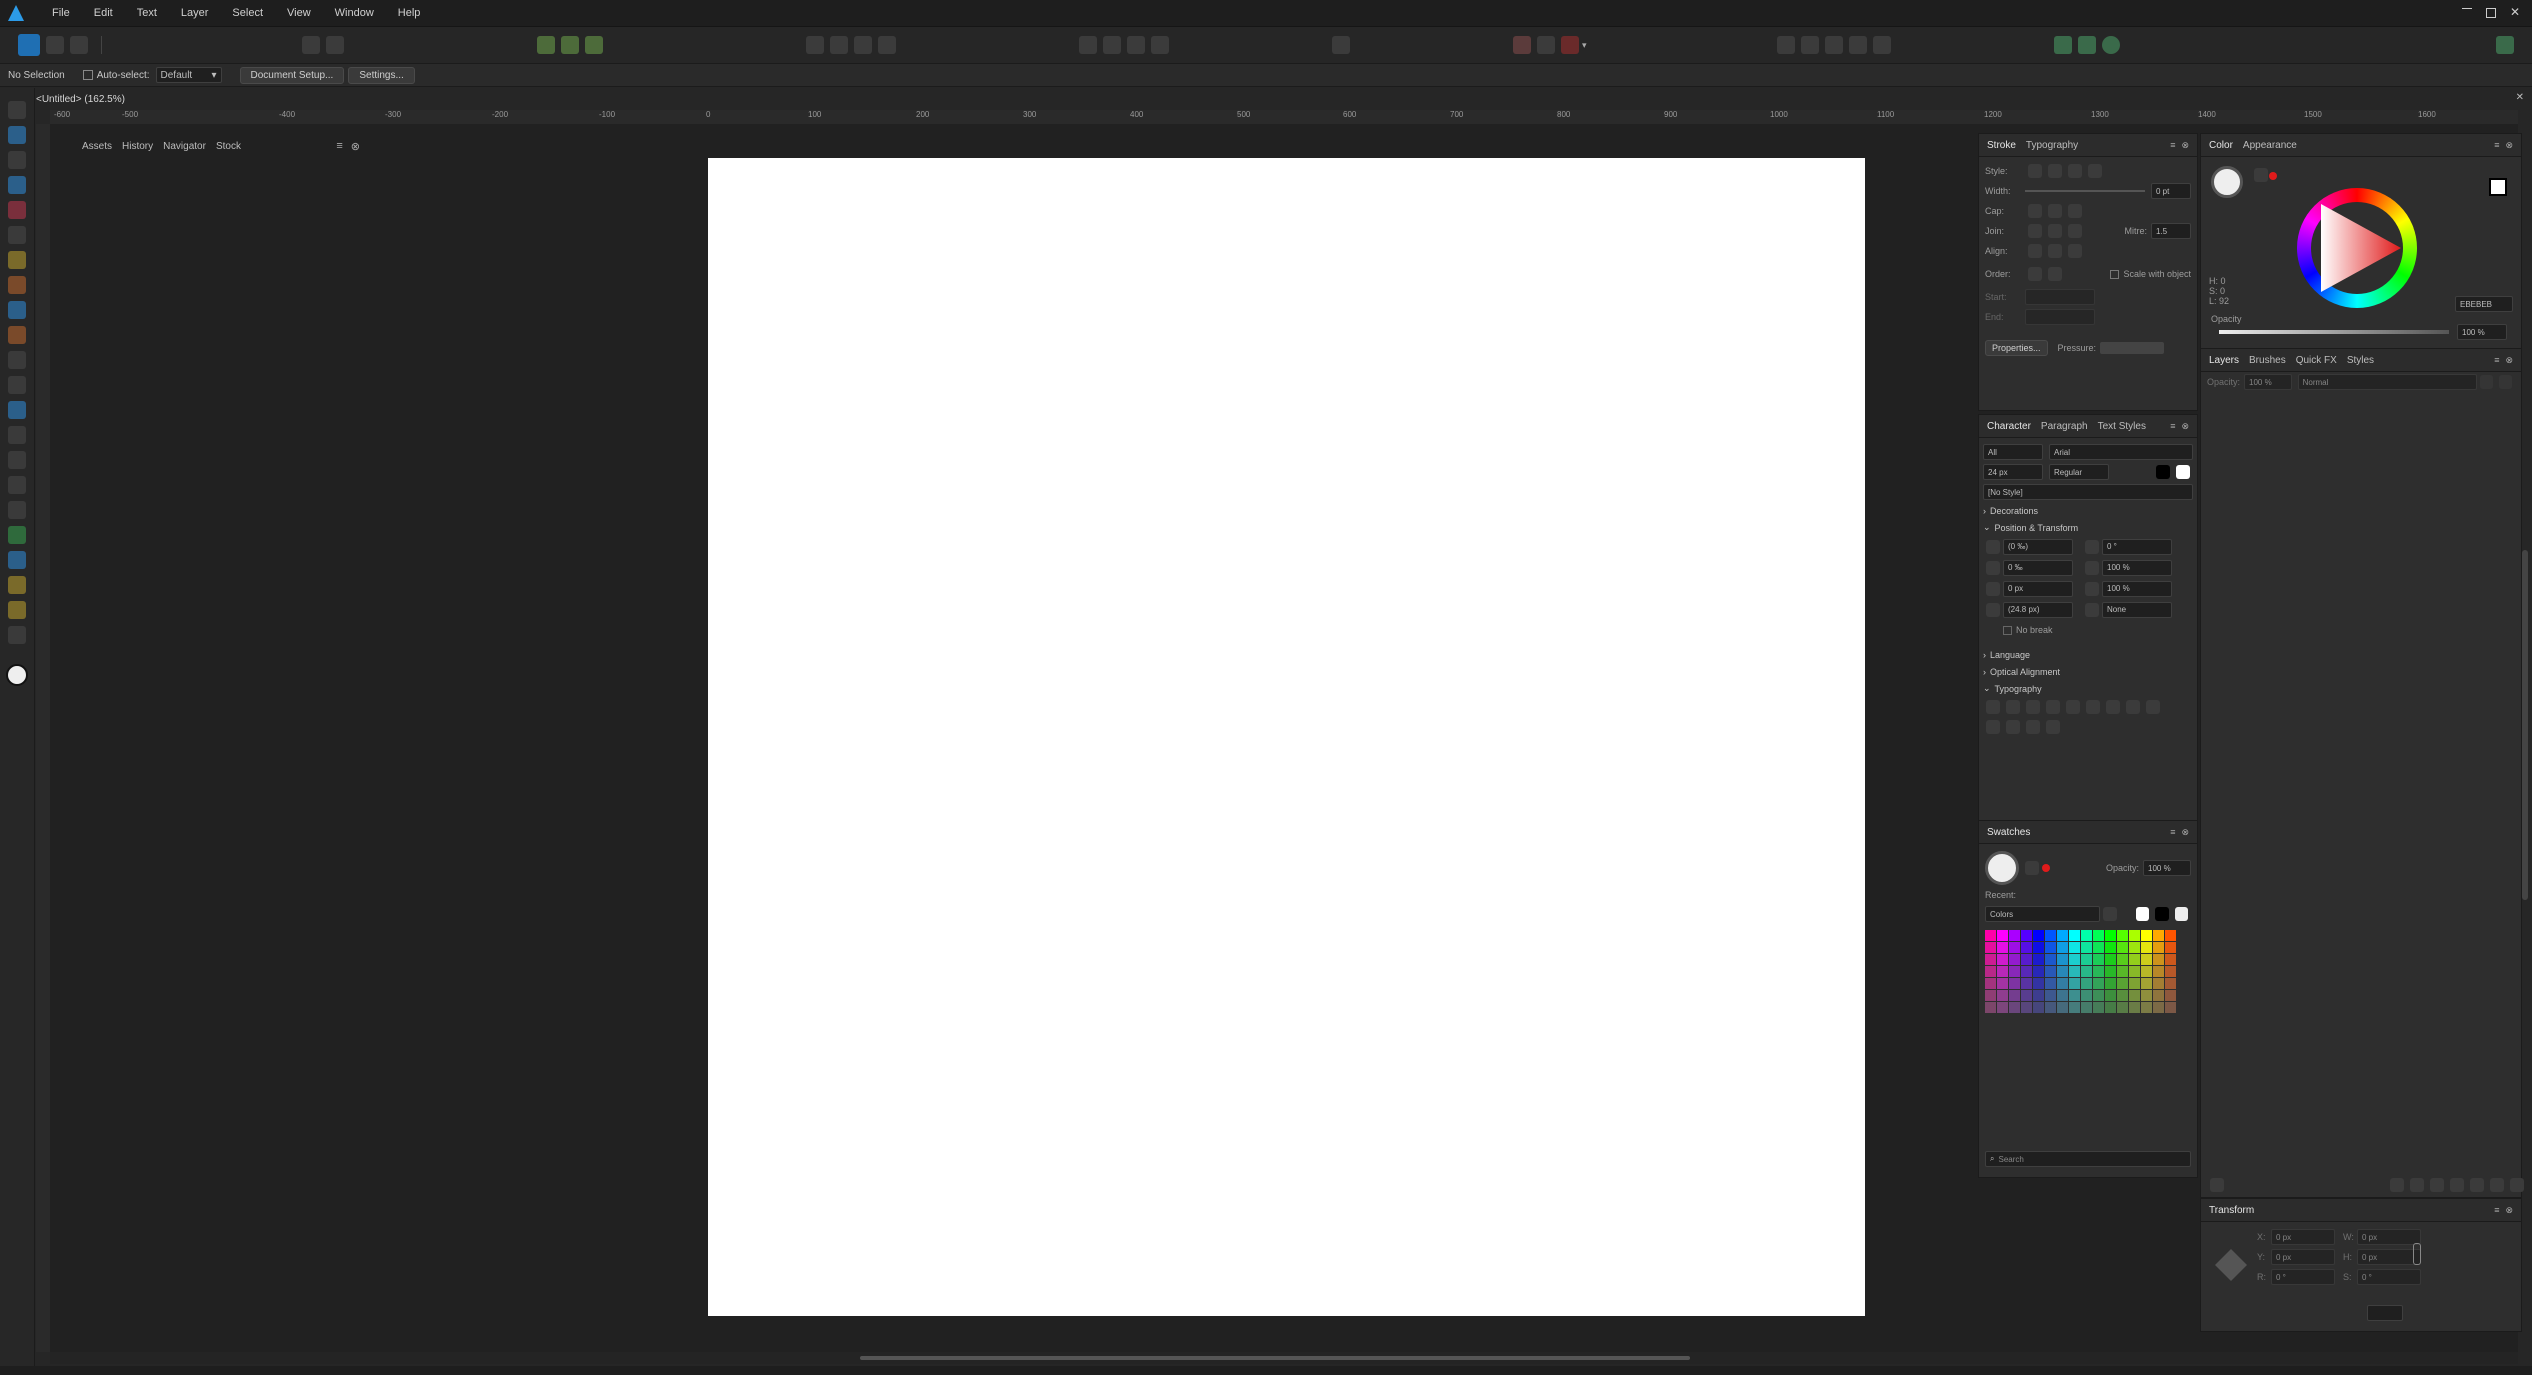 This screenshot has height=1375, width=2532. Describe the element at coordinates (2389, 1277) in the screenshot. I see `s-field: 0 °` at that location.